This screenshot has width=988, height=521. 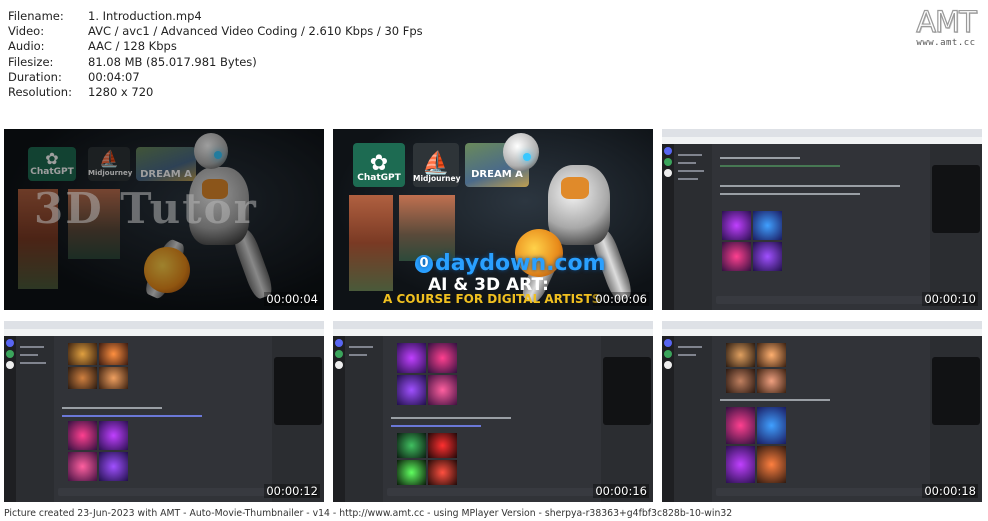 What do you see at coordinates (379, 165) in the screenshot?
I see `chatgpt-tile: ✿ ChatGPT` at bounding box center [379, 165].